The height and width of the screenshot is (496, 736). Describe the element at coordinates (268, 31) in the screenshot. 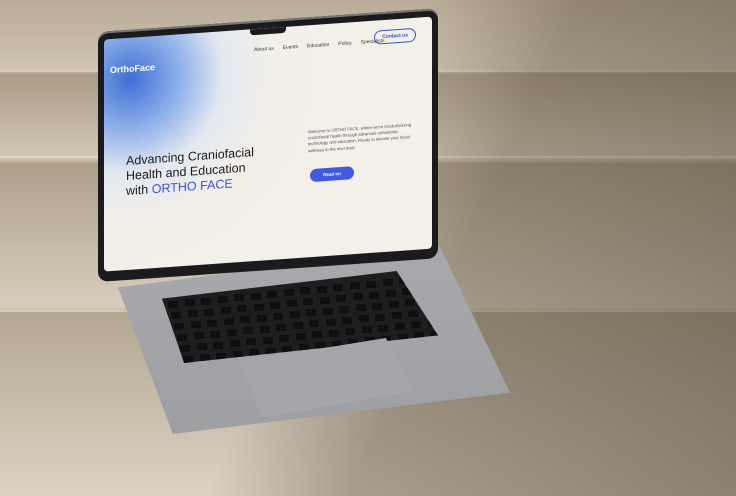

I see `camera-notch` at that location.